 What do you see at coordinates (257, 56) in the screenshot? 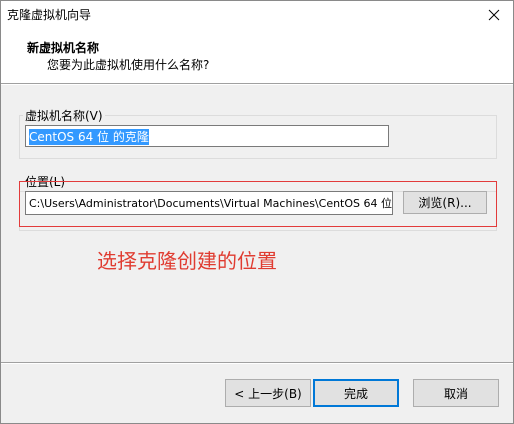
I see `wizard-header: 新虚拟机名称 您要为此虚拟机使用什么名称?` at bounding box center [257, 56].